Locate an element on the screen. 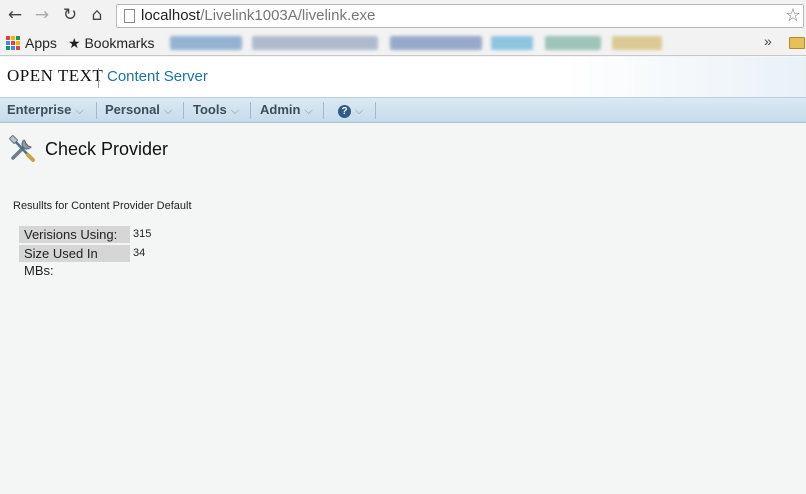 The height and width of the screenshot is (494, 806). url-host: localhost is located at coordinates (171, 15).